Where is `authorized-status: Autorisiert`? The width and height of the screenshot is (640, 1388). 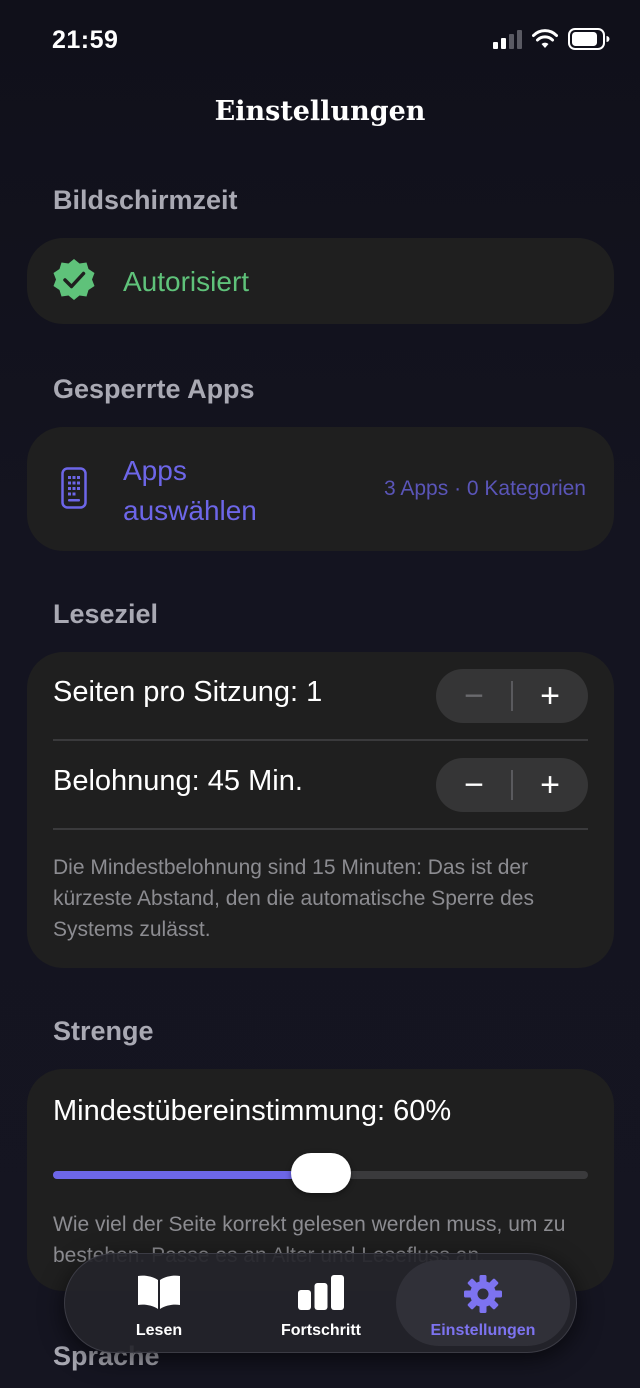 authorized-status: Autorisiert is located at coordinates (186, 281).